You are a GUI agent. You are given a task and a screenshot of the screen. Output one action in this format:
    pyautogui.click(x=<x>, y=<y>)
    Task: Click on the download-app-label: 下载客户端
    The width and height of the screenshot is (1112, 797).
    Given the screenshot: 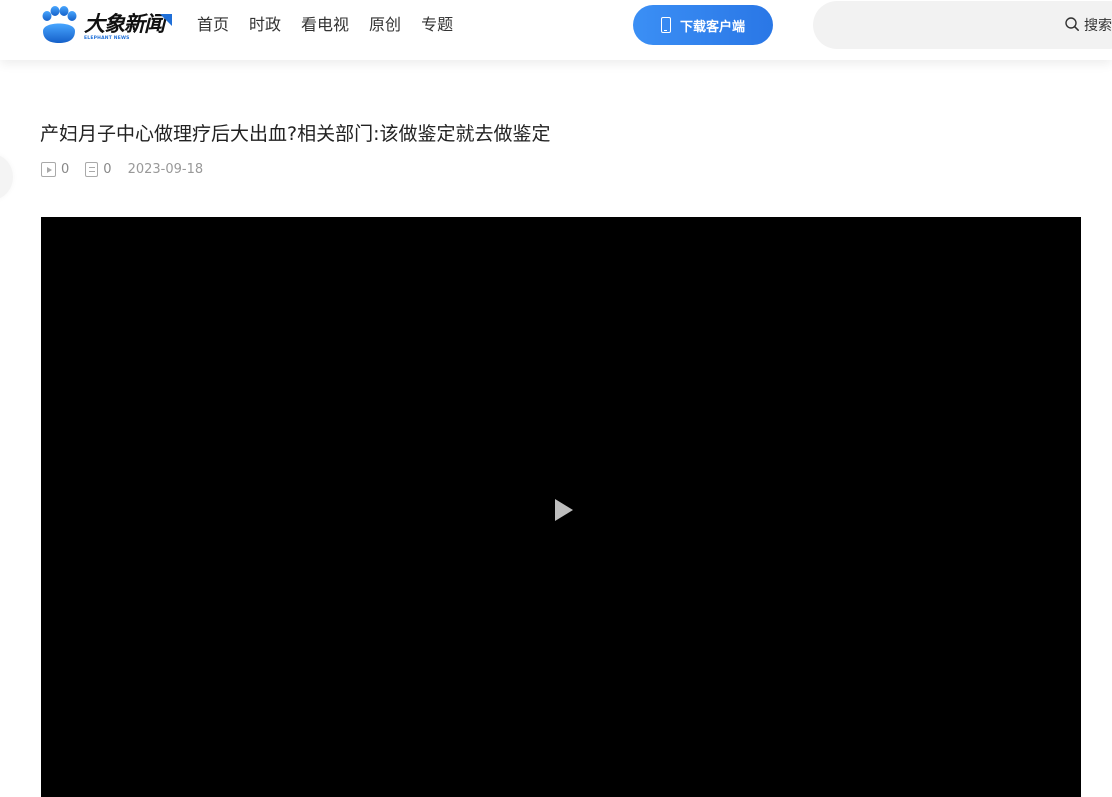 What is the action you would take?
    pyautogui.click(x=712, y=27)
    